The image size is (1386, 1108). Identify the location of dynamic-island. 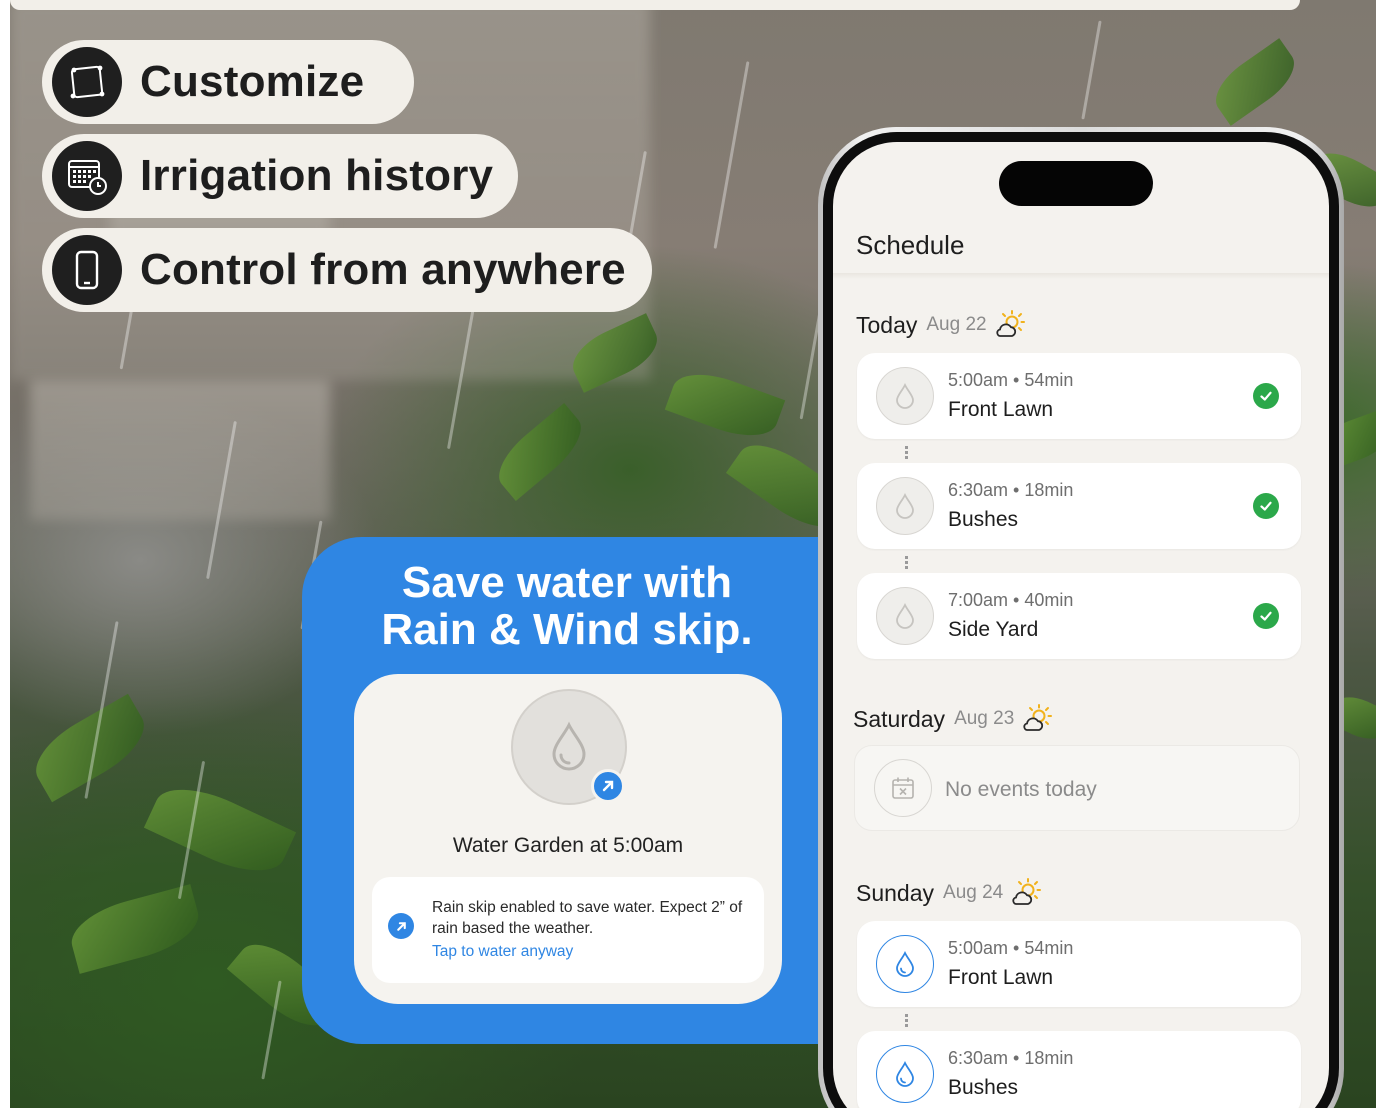
(1076, 183).